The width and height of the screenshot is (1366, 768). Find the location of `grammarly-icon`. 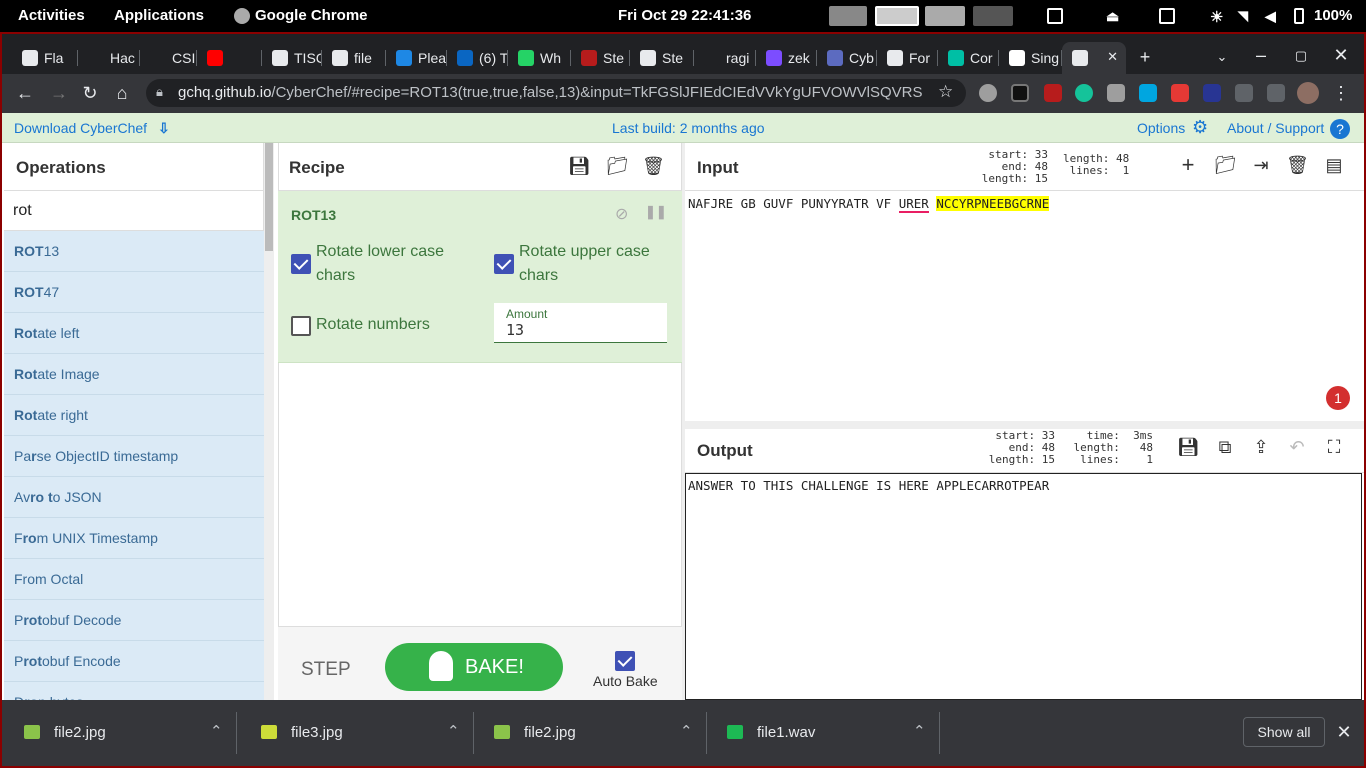

grammarly-icon is located at coordinates (1084, 93).